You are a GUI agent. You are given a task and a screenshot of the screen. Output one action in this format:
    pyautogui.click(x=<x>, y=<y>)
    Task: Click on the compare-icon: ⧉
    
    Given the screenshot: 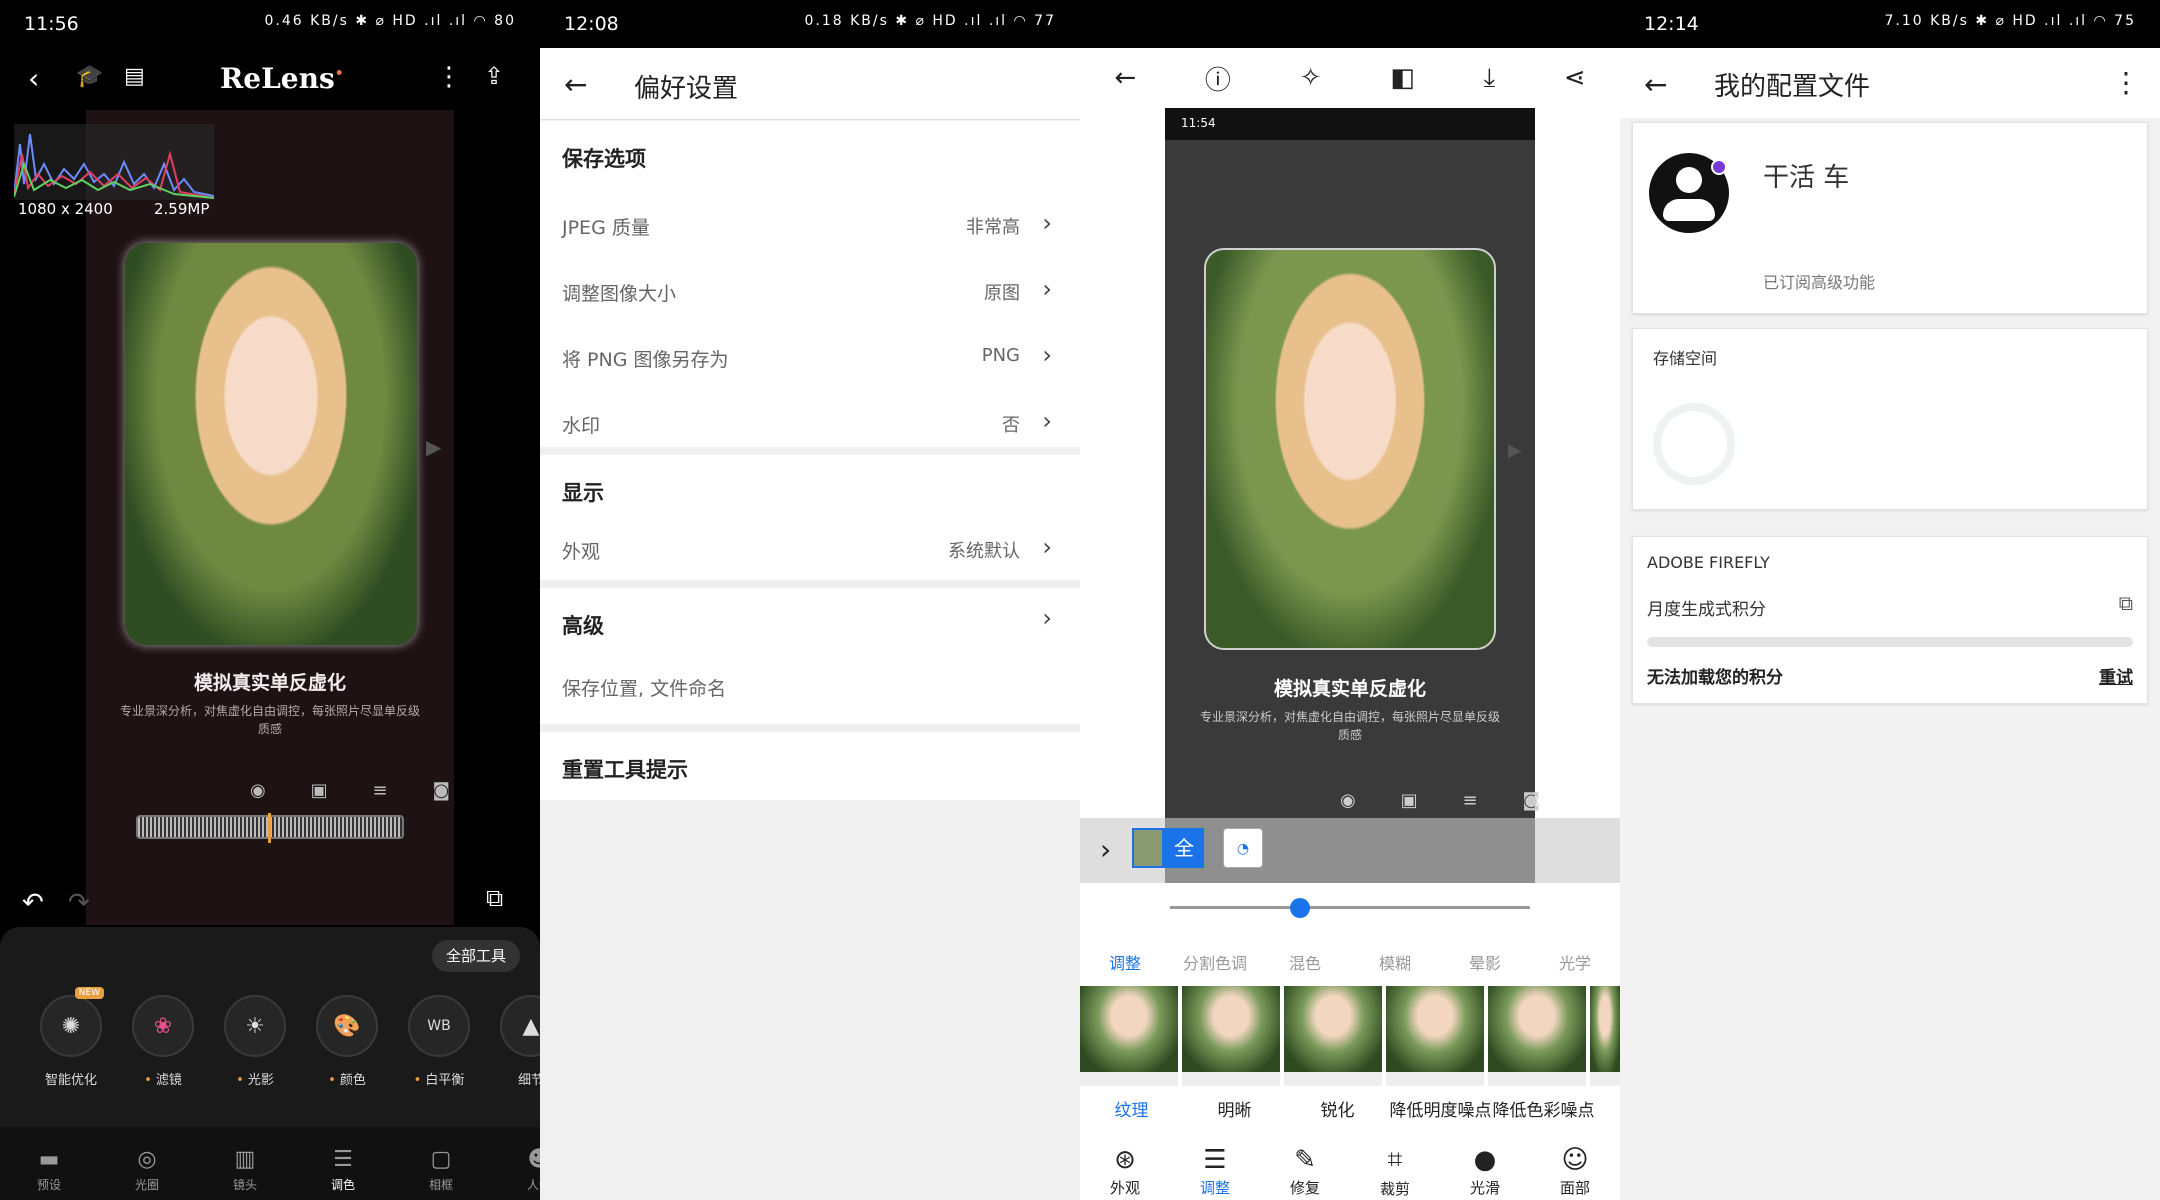 What is the action you would take?
    pyautogui.click(x=494, y=898)
    